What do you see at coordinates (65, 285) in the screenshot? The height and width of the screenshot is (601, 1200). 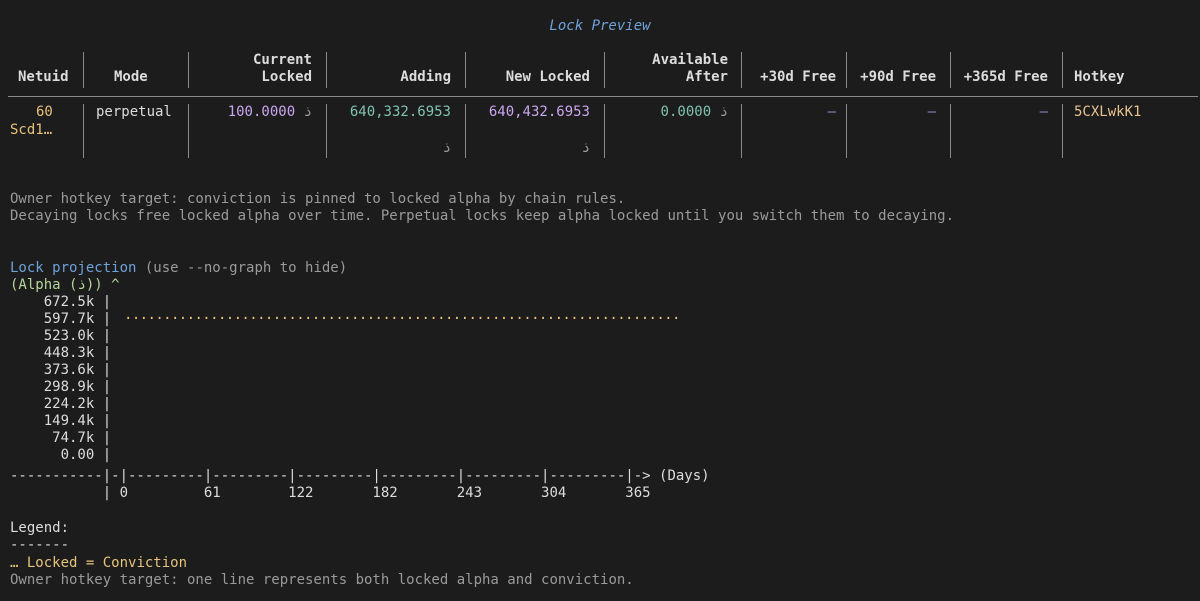 I see `y-axis-label: (Alpha (ذ)) ^` at bounding box center [65, 285].